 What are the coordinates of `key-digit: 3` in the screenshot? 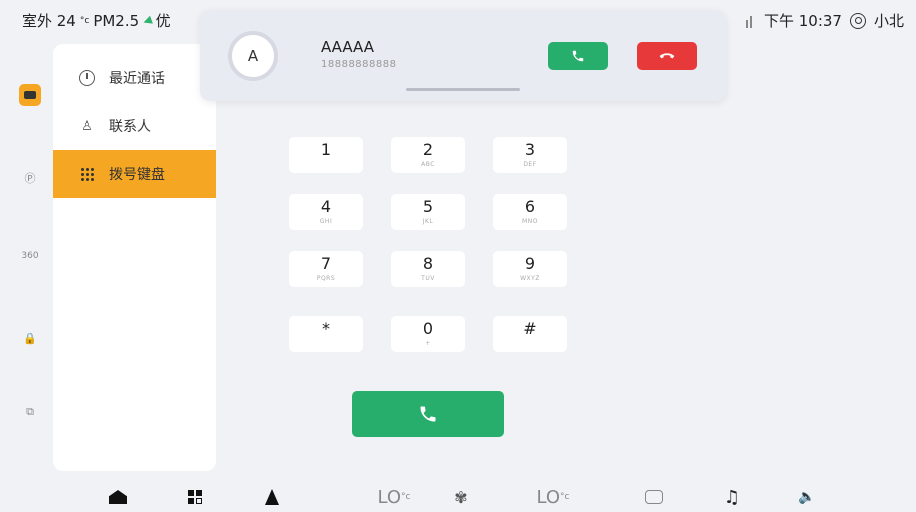 It's located at (530, 149).